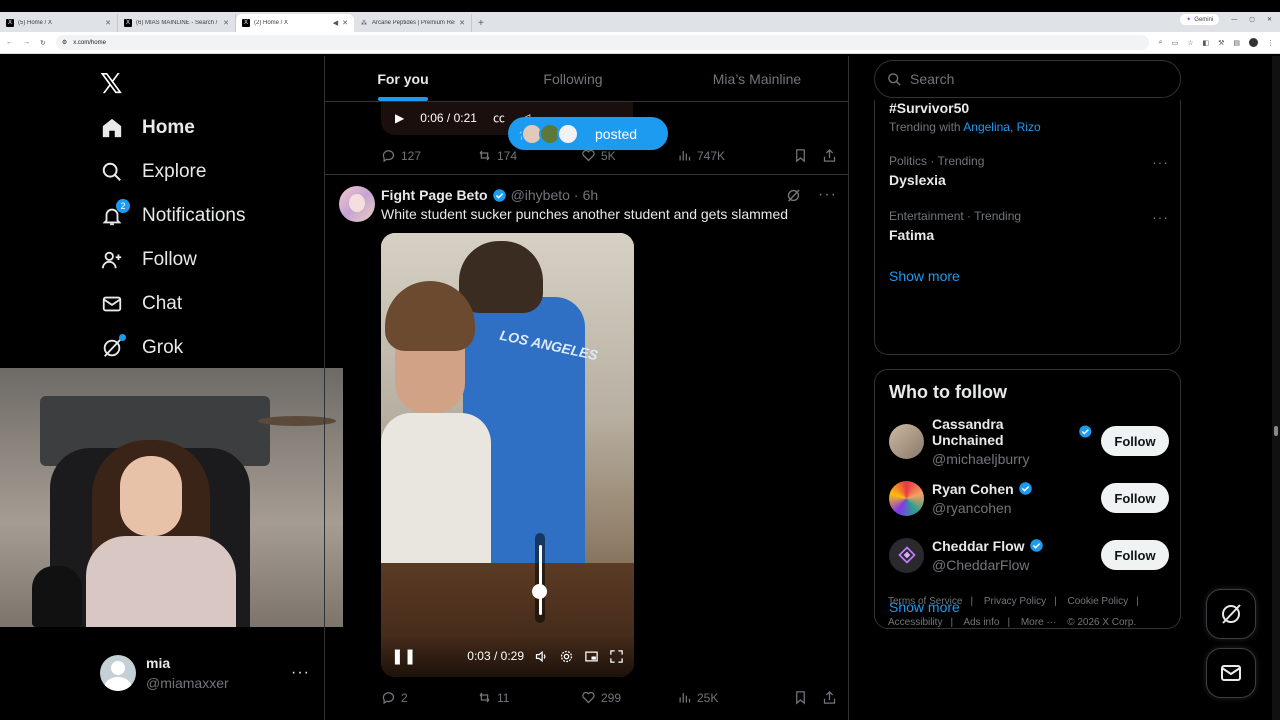 The image size is (1280, 720). Describe the element at coordinates (357, 204) in the screenshot. I see `avatar` at that location.